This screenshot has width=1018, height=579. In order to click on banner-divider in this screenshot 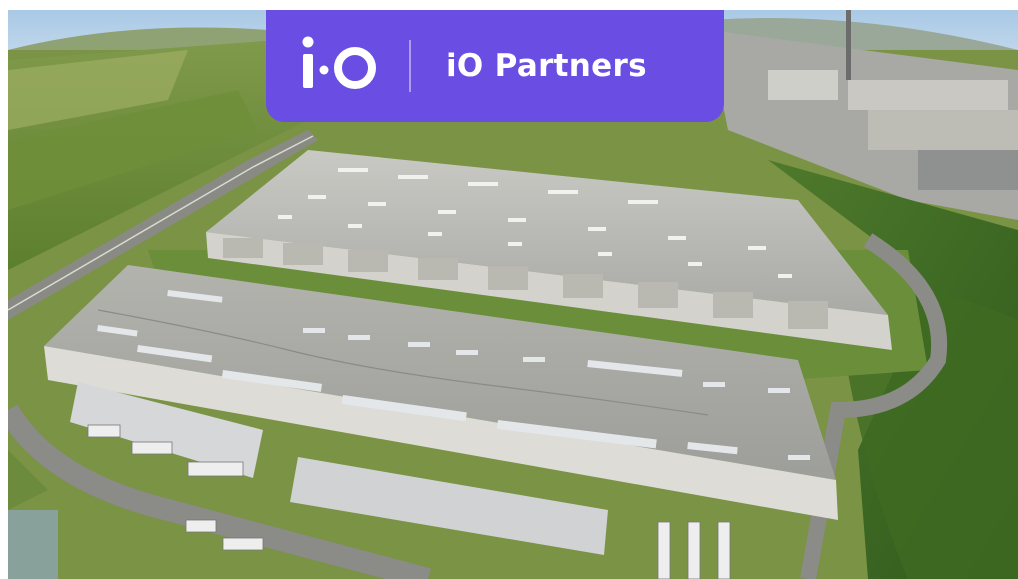, I will do `click(410, 66)`.